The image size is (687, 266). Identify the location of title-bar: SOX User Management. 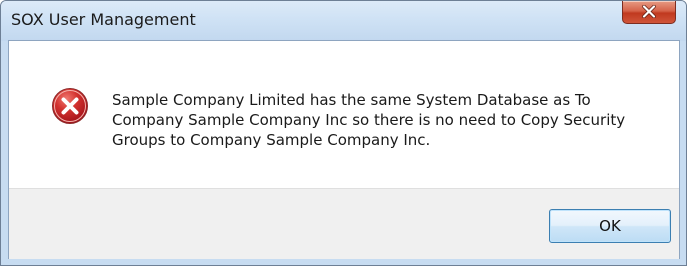
(343, 21).